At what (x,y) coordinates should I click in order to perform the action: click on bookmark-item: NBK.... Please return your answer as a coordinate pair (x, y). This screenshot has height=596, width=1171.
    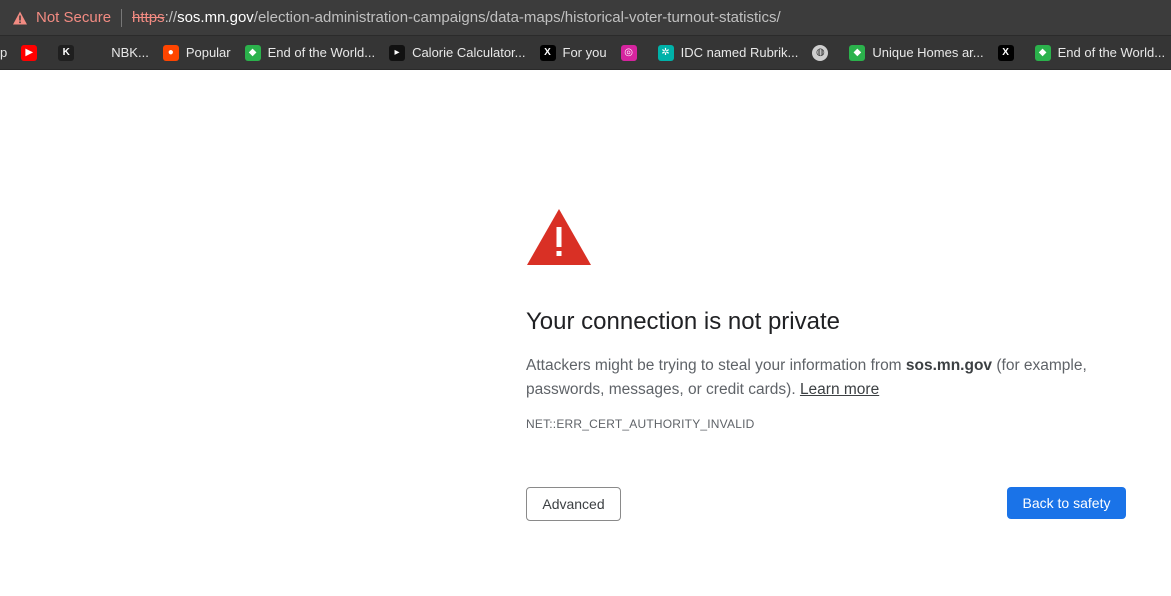
    Looking at the image, I should click on (130, 52).